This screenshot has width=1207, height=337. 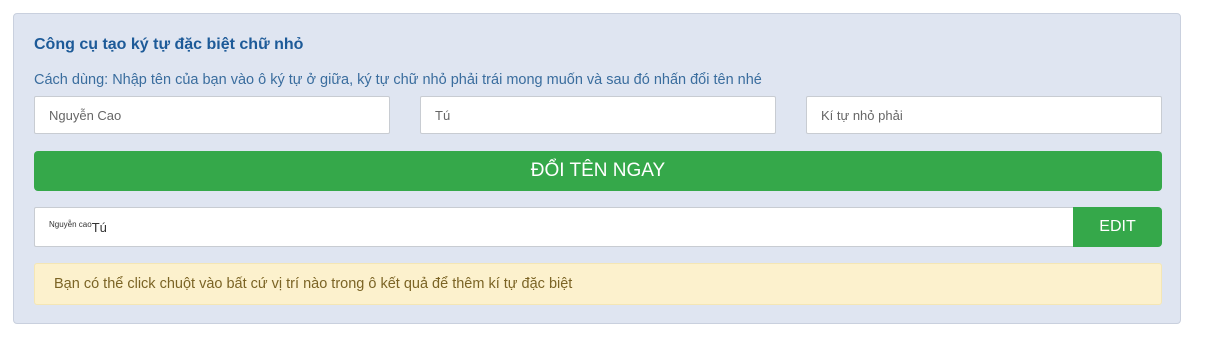 What do you see at coordinates (70, 224) in the screenshot?
I see `result-small-text: Nguyễn cao` at bounding box center [70, 224].